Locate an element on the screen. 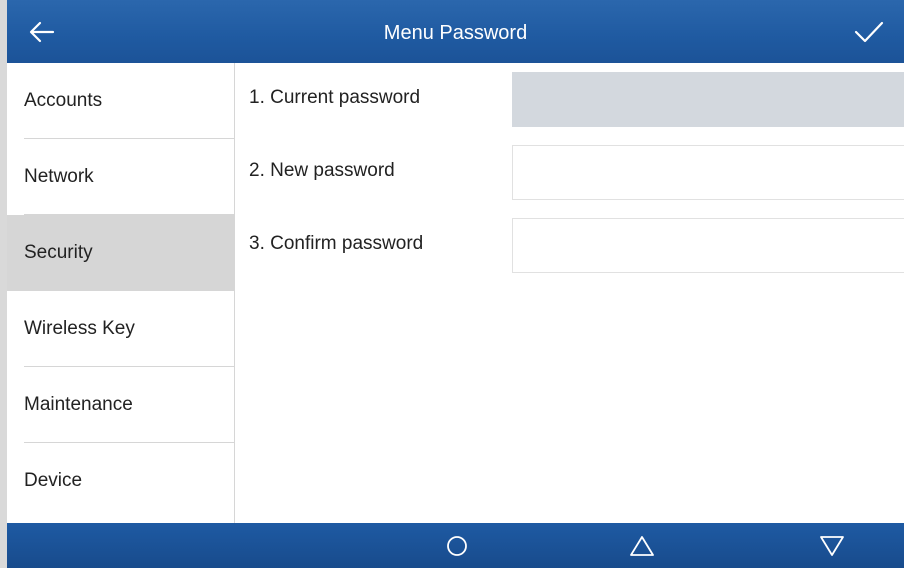  home-button is located at coordinates (457, 545).